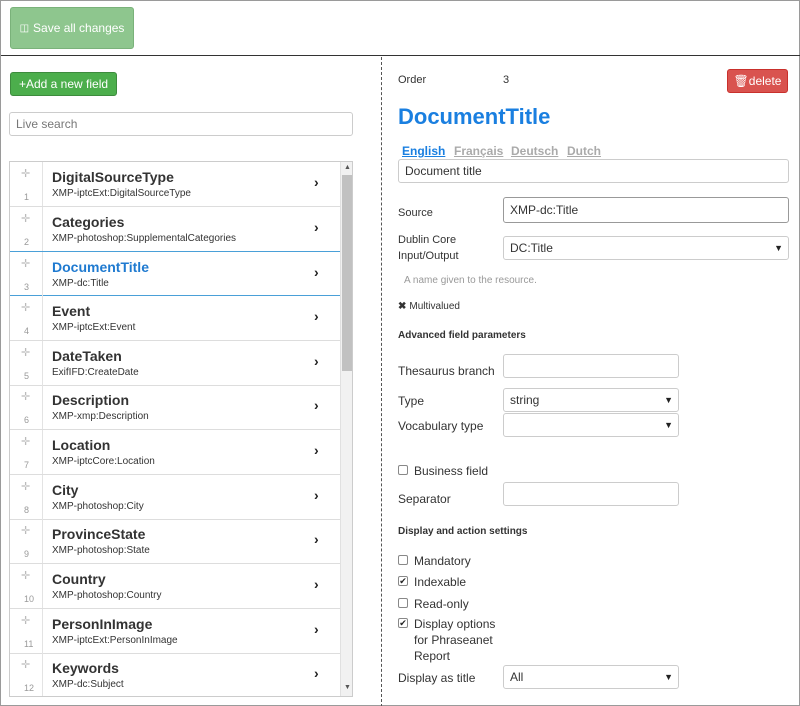 The width and height of the screenshot is (800, 706). What do you see at coordinates (525, 400) in the screenshot?
I see `type-select-value: string` at bounding box center [525, 400].